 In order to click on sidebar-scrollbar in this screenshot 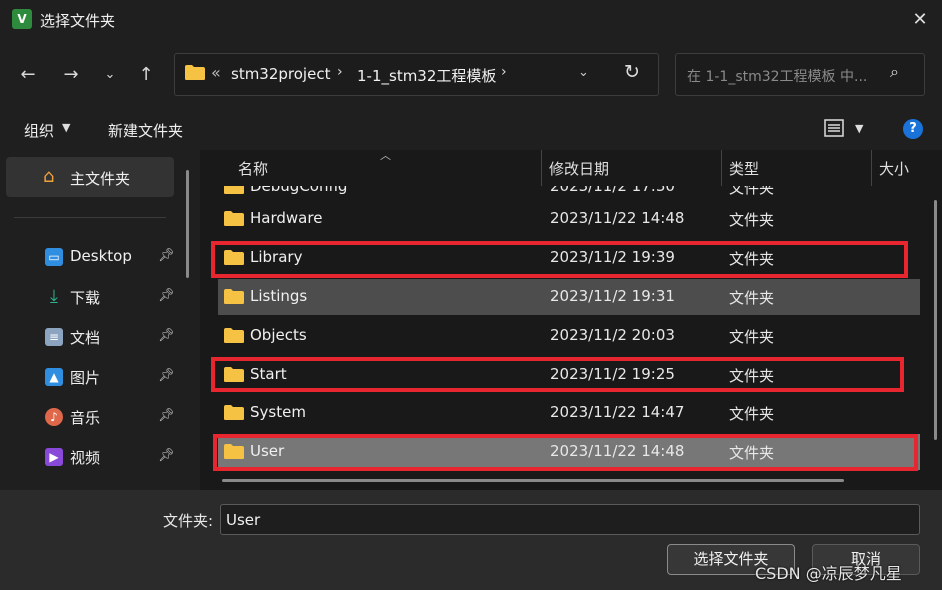, I will do `click(187, 224)`.